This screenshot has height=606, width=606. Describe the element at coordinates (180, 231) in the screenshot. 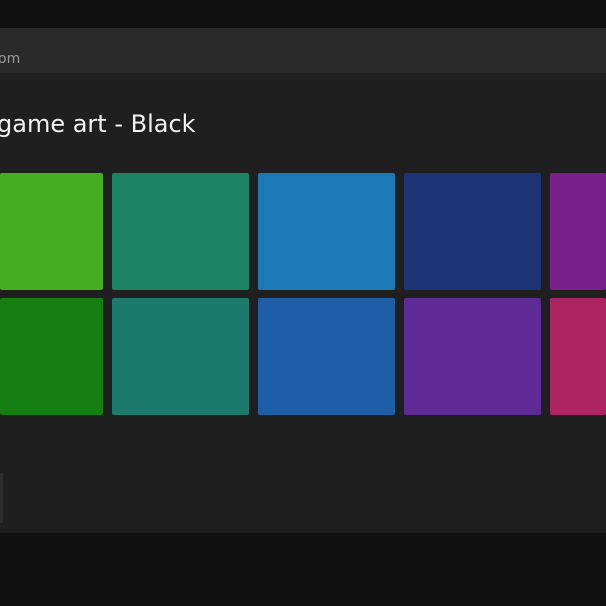

I see `color-swatch-sea-green` at that location.